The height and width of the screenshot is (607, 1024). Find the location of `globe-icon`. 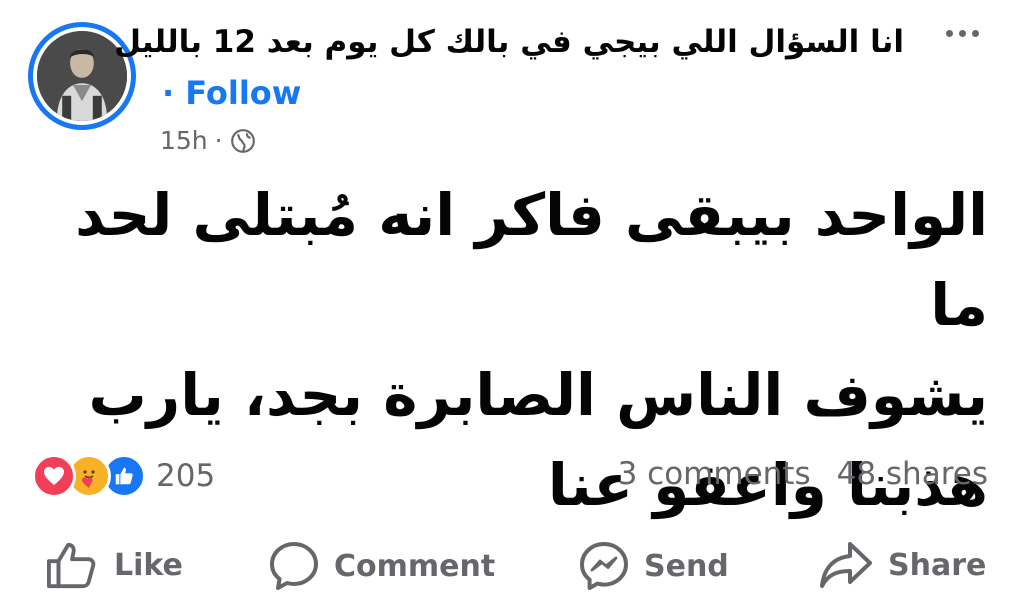

globe-icon is located at coordinates (243, 141).